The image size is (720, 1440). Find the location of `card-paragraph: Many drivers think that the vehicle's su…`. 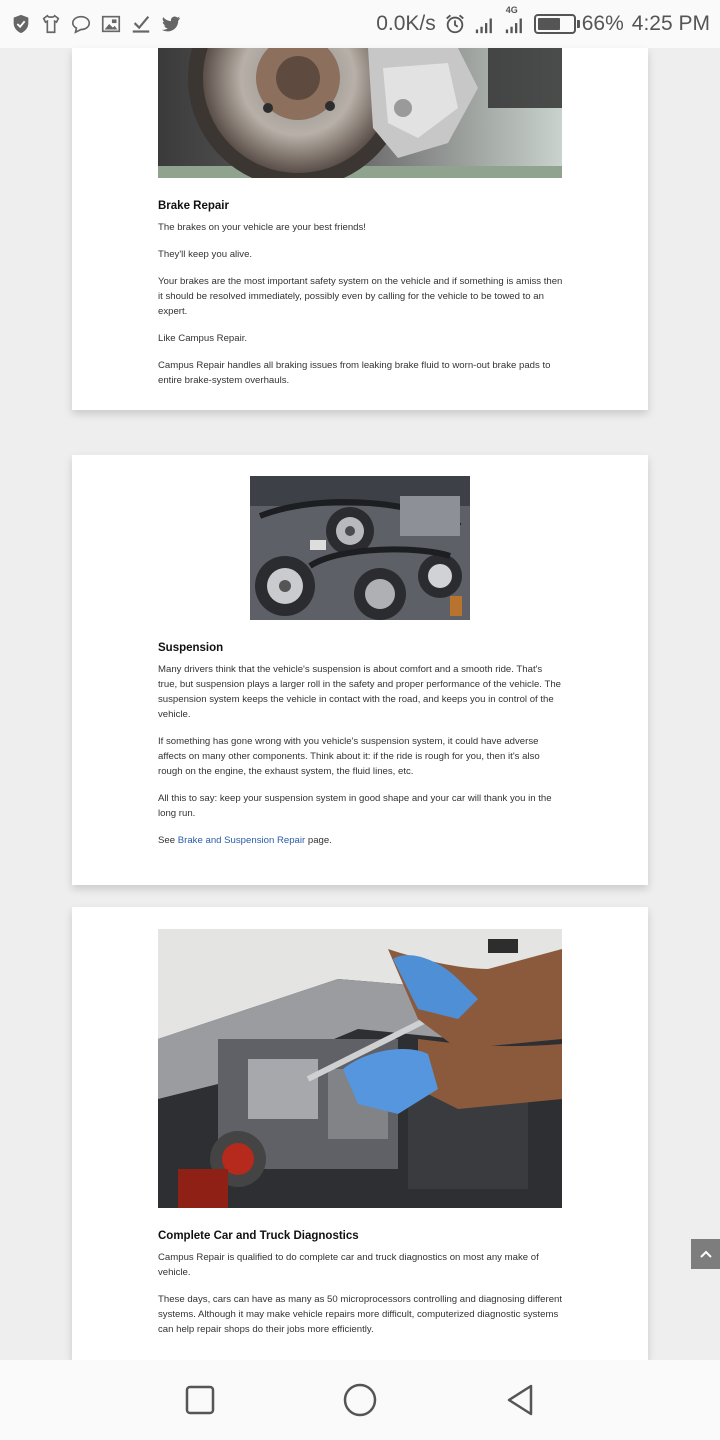

card-paragraph: Many drivers think that the vehicle's su… is located at coordinates (359, 692).